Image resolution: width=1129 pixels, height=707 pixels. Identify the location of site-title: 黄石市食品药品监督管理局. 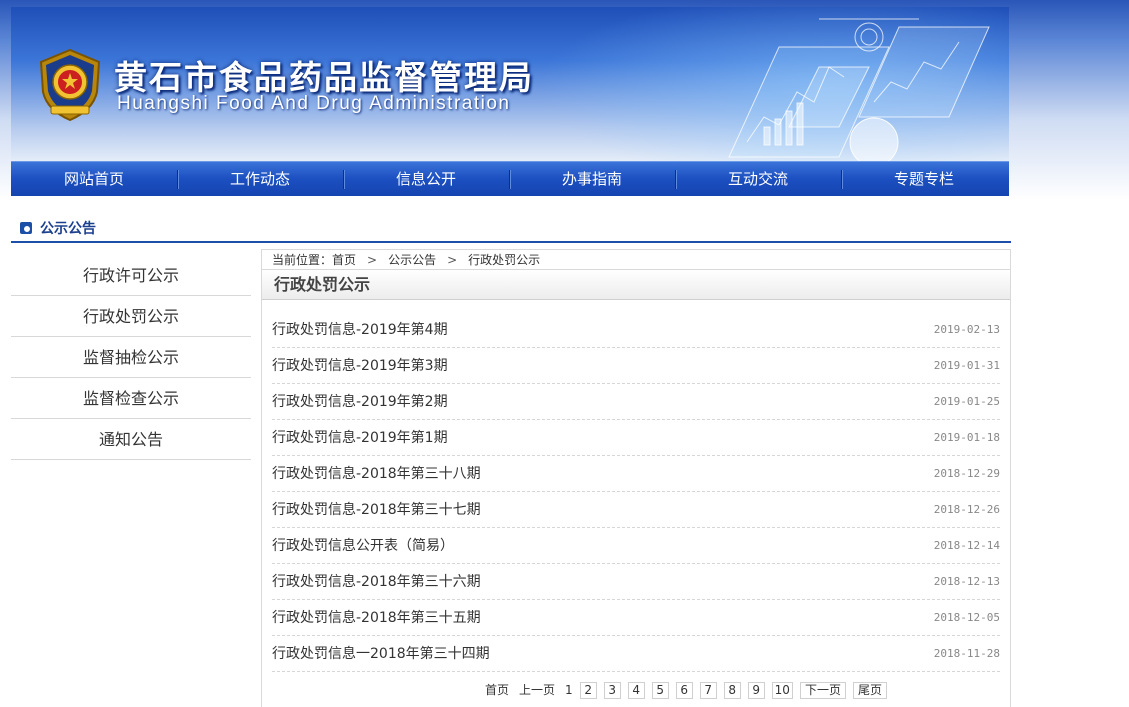
(324, 77).